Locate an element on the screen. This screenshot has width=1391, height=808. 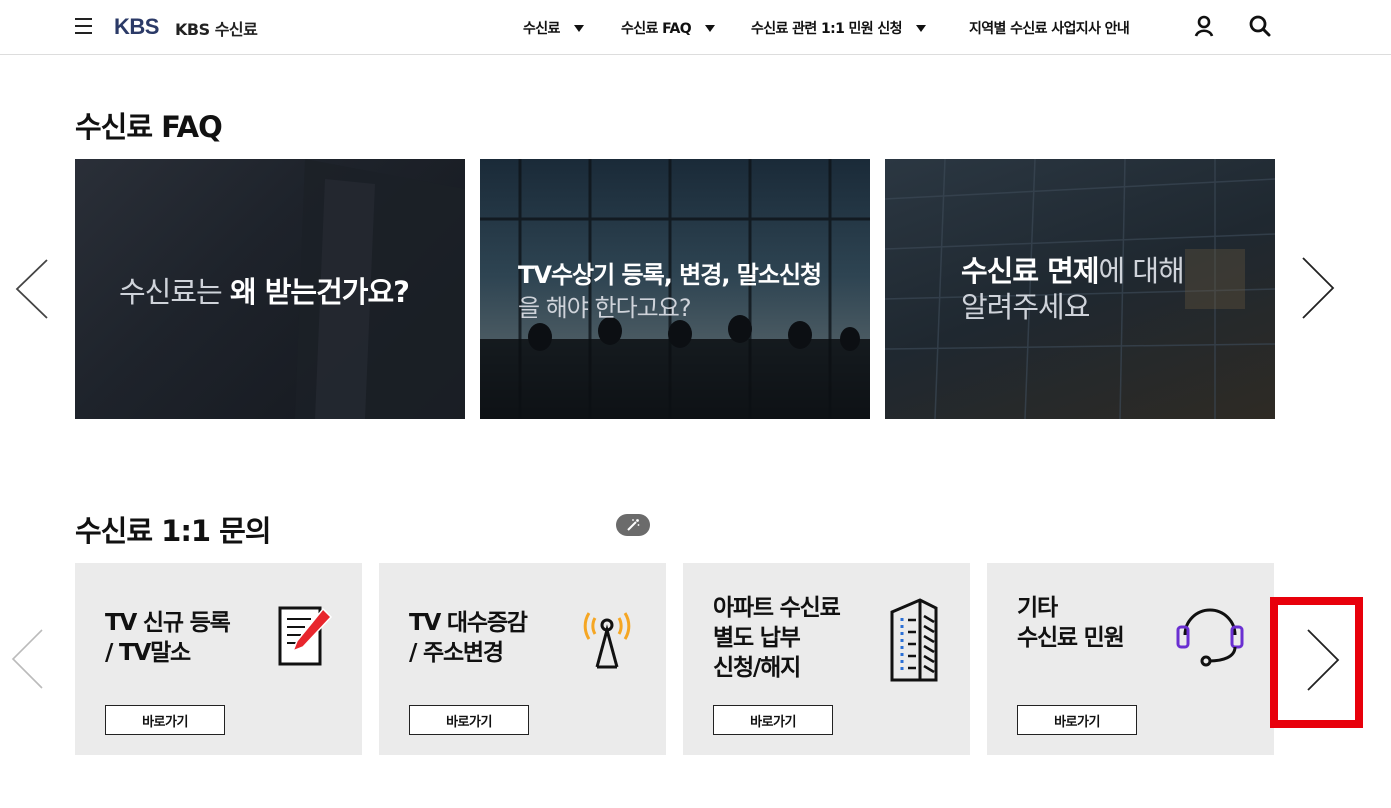
user-icon is located at coordinates (1204, 26).